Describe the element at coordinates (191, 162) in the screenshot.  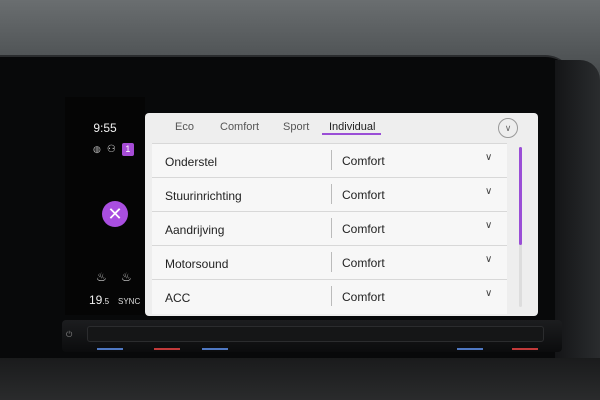
I see `setting-label: Onderstel` at that location.